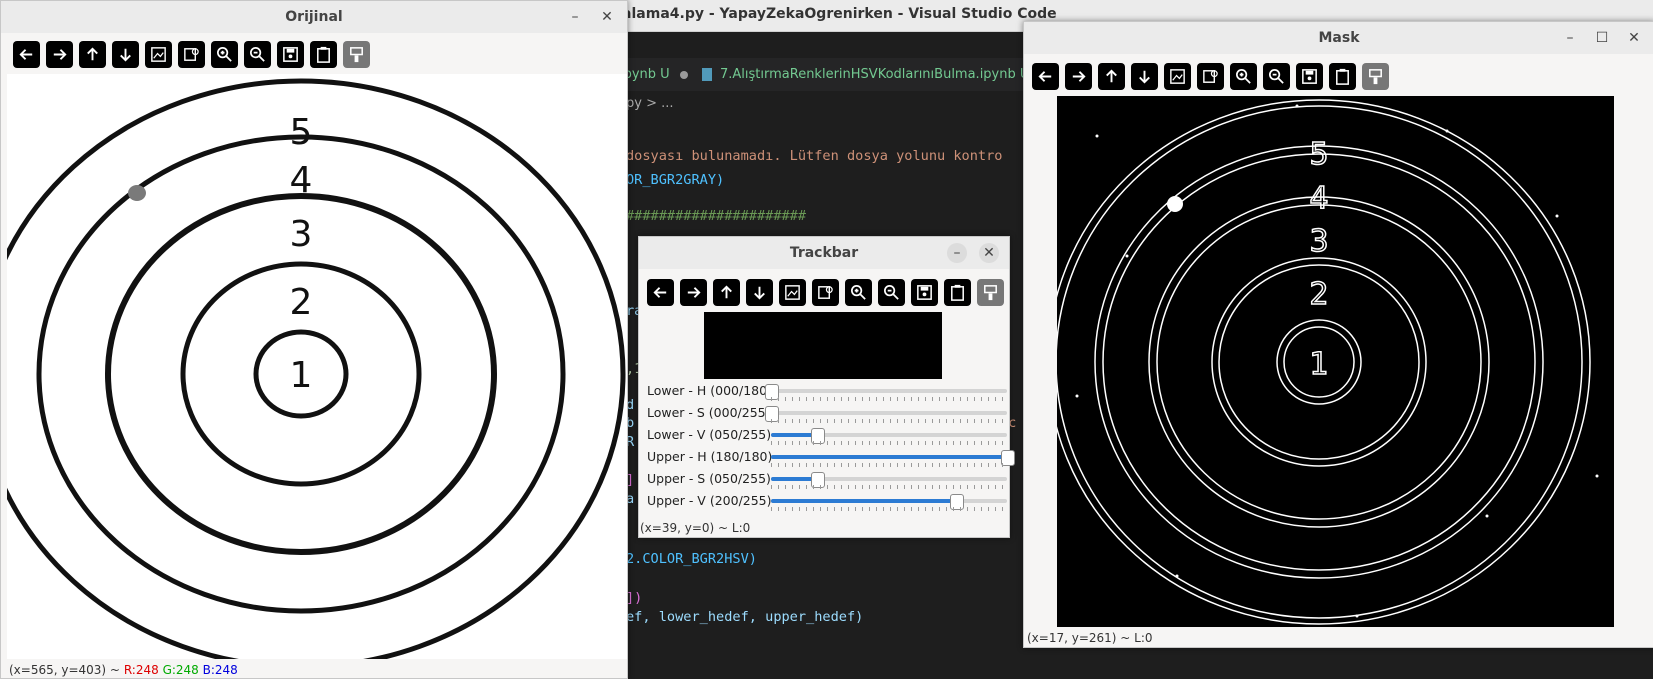 This screenshot has height=679, width=1653. Describe the element at coordinates (675, 180) in the screenshot. I see `code-line: OR_BGR2GRAY)` at that location.